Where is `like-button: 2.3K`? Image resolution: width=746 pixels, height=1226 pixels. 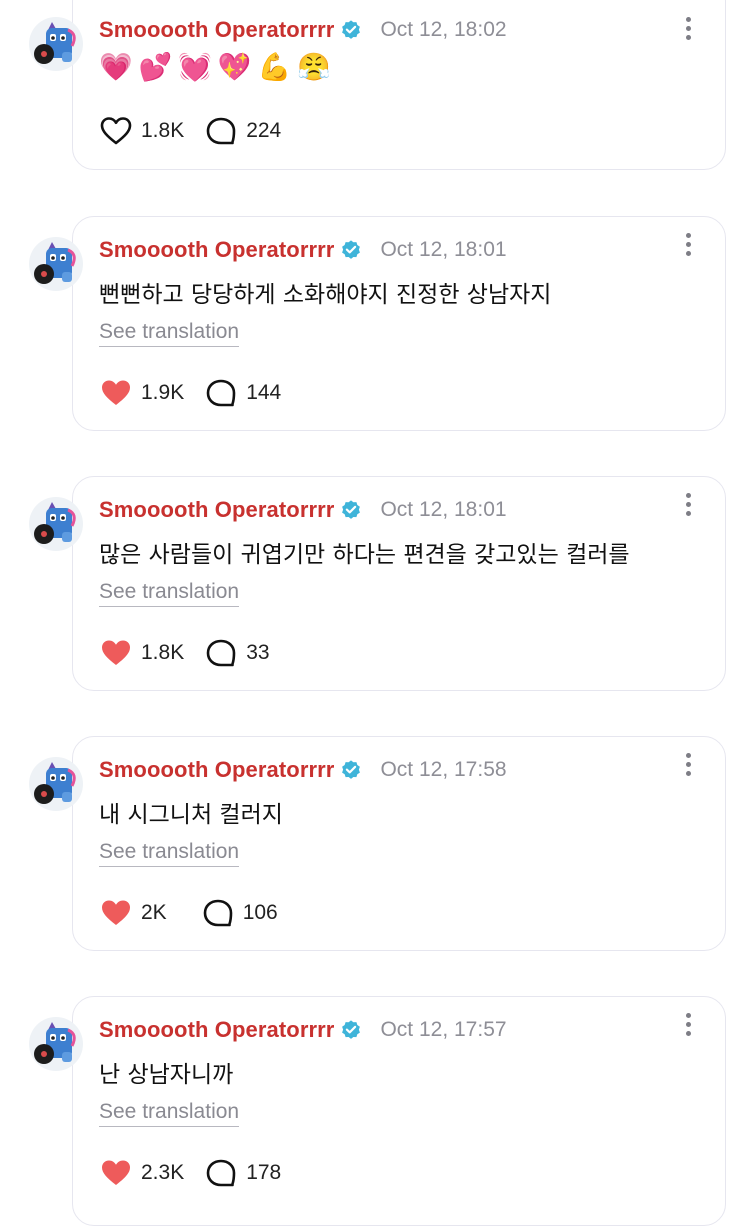
like-button: 2.3K is located at coordinates (141, 1173).